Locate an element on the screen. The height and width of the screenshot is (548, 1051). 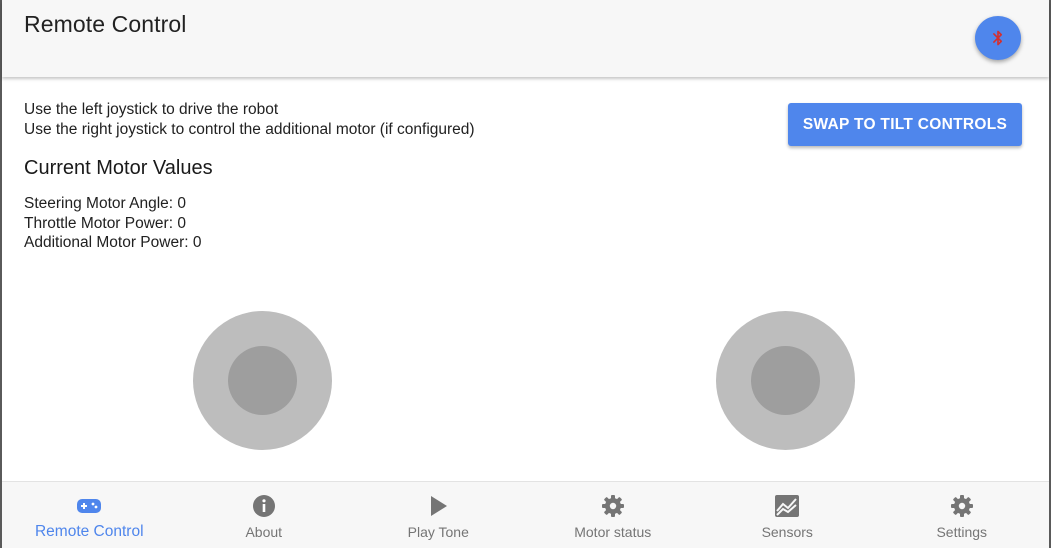
nav-label: Sensors is located at coordinates (787, 532).